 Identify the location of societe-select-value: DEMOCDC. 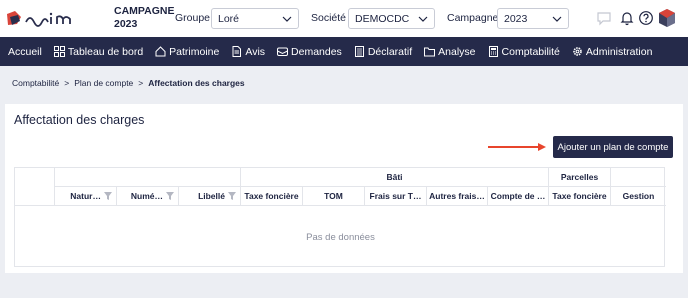
(382, 19).